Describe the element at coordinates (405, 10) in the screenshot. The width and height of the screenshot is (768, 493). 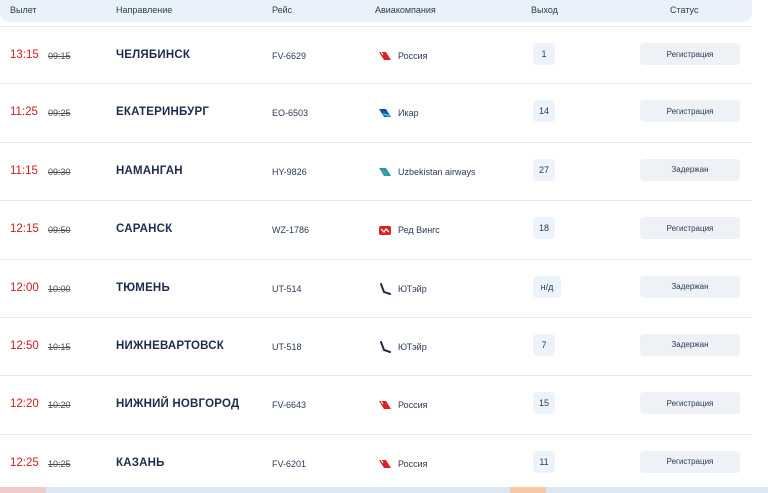
I see `header-airline: Авиакомпания` at that location.